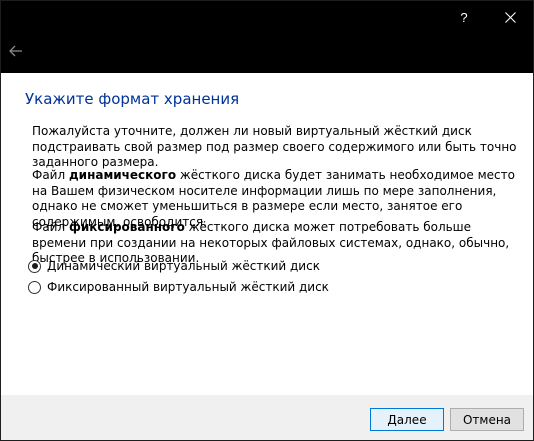  What do you see at coordinates (34, 266) in the screenshot?
I see `radio-button-dynamic` at bounding box center [34, 266].